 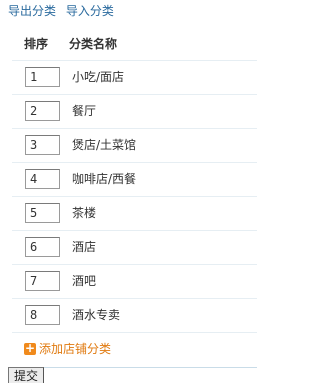 I want to click on plus-icon: +, so click(x=30, y=348).